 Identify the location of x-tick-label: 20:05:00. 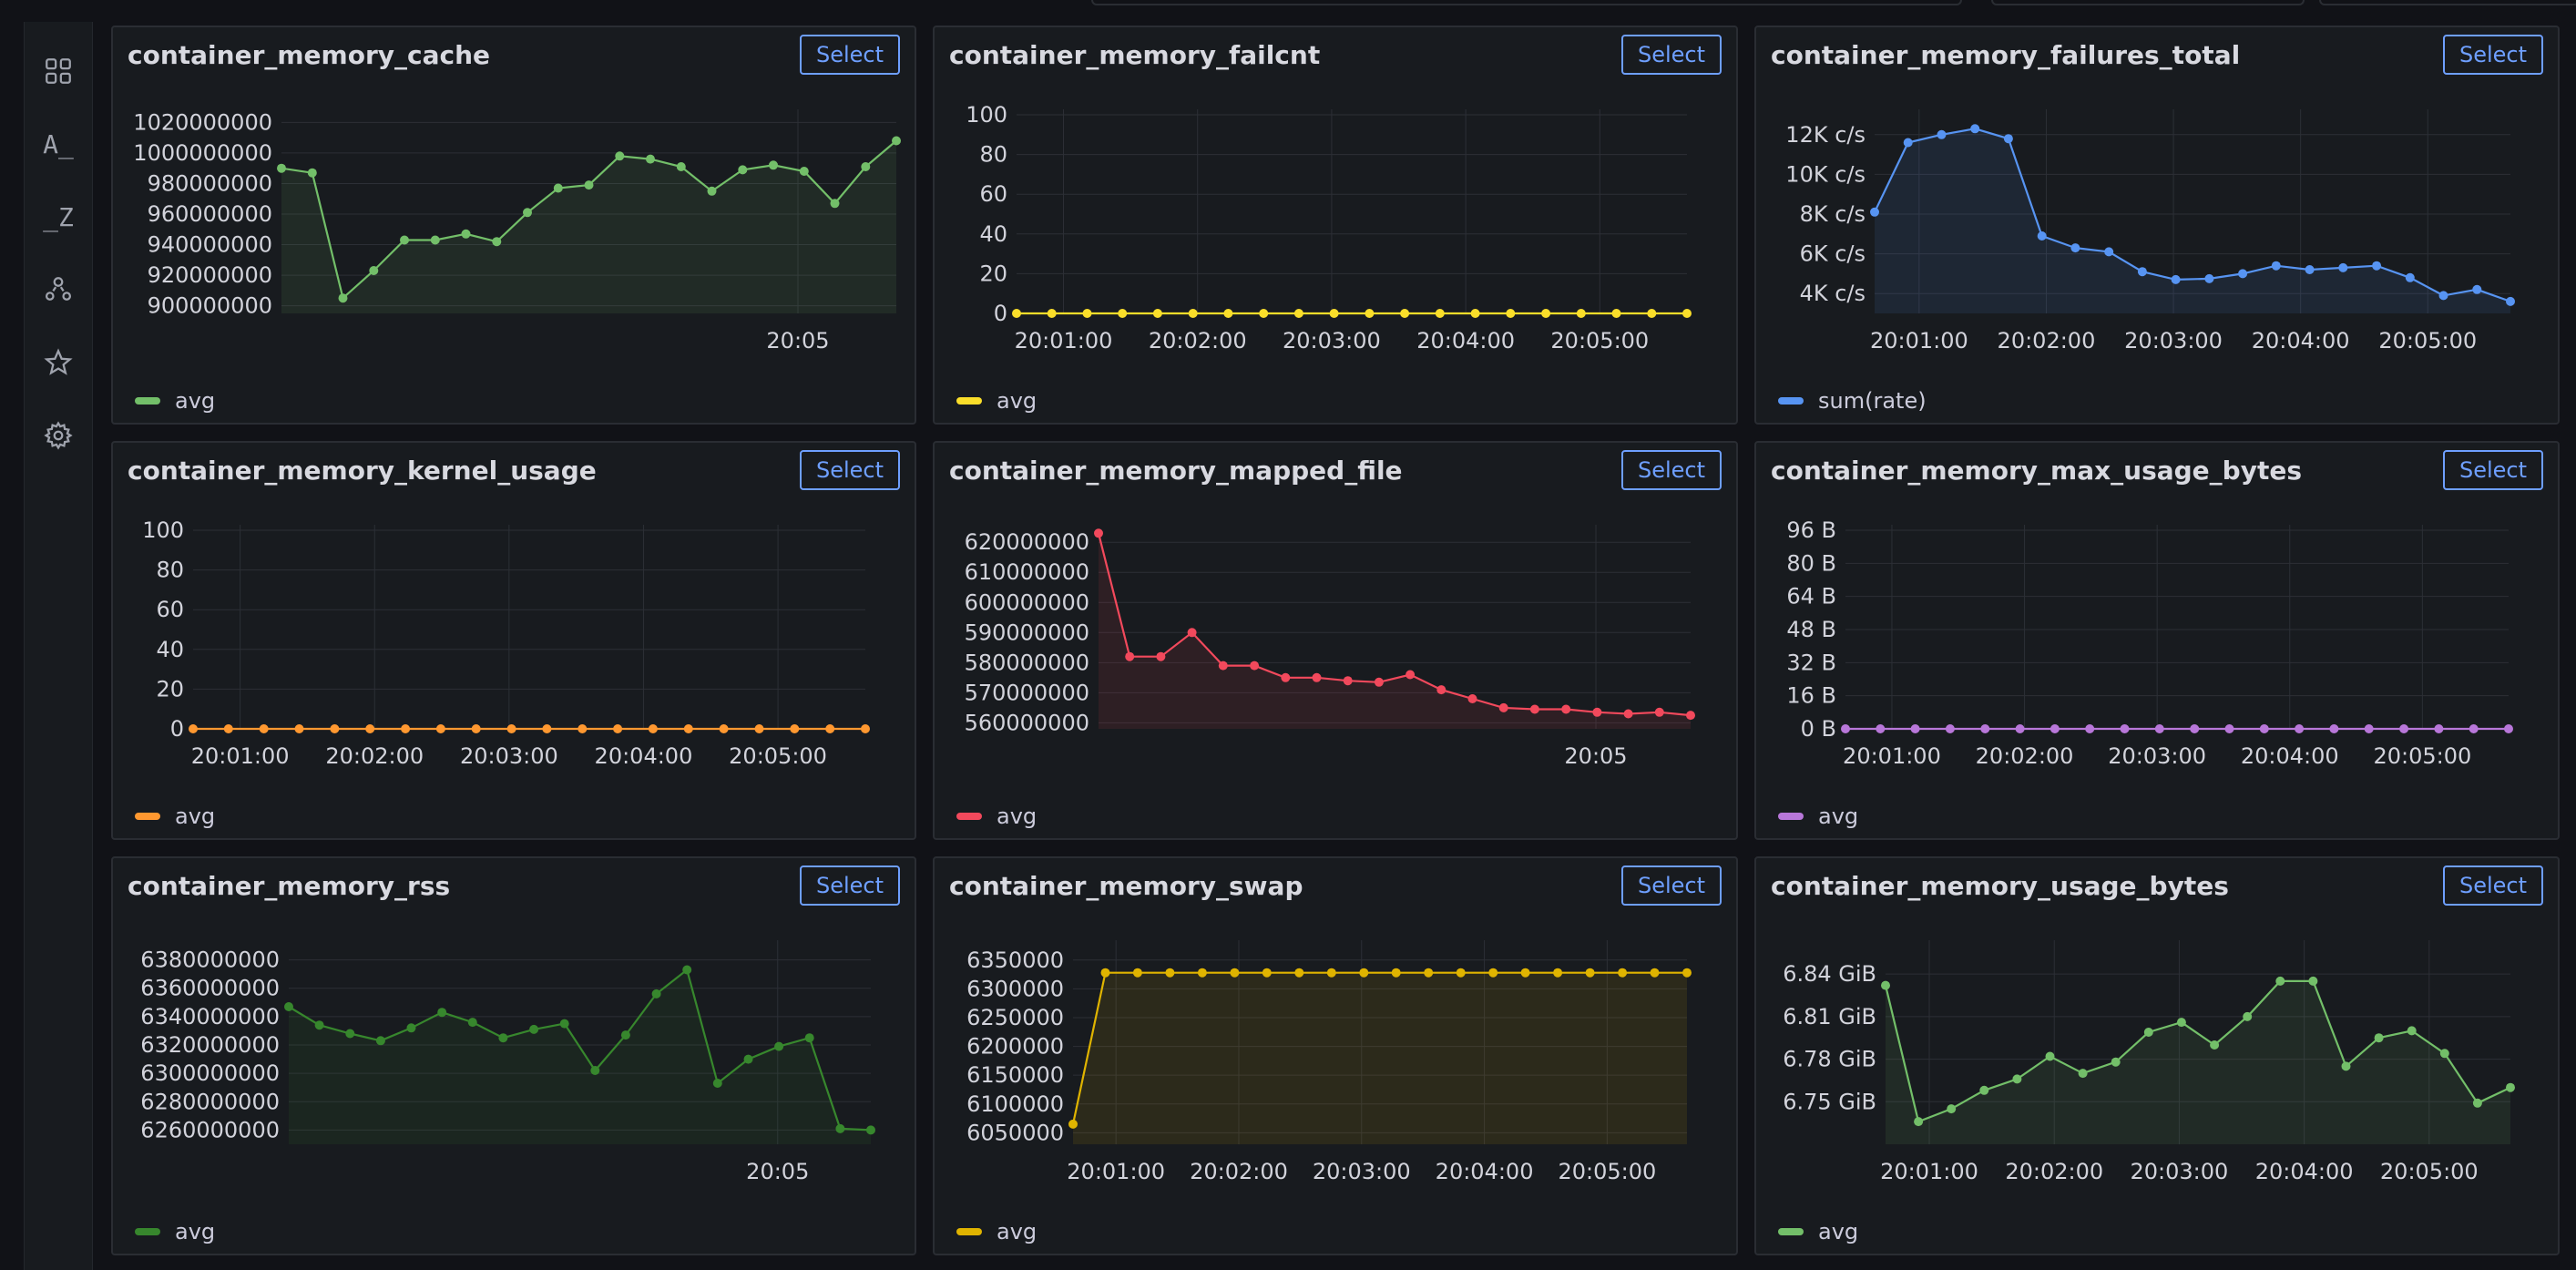
(2427, 340).